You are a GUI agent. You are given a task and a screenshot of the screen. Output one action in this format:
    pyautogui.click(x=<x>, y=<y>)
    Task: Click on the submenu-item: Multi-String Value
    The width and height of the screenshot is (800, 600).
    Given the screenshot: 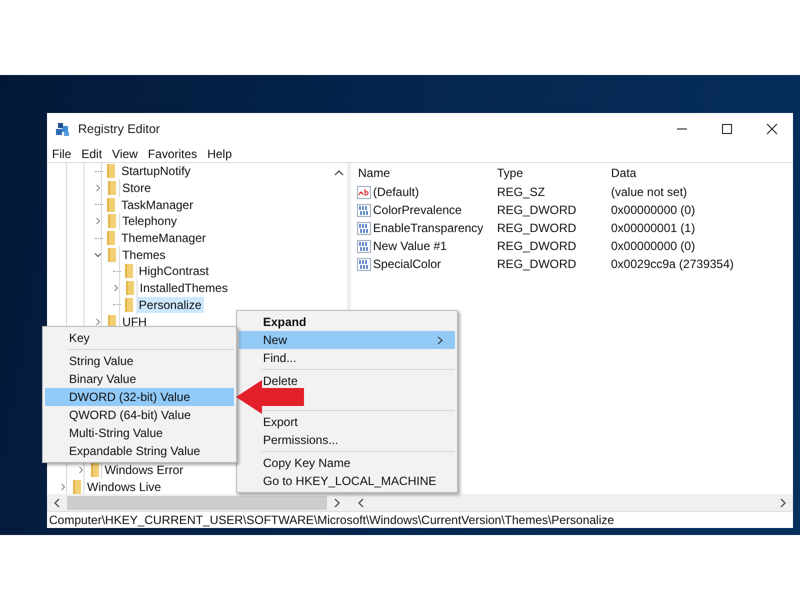 What is the action you would take?
    pyautogui.click(x=139, y=433)
    